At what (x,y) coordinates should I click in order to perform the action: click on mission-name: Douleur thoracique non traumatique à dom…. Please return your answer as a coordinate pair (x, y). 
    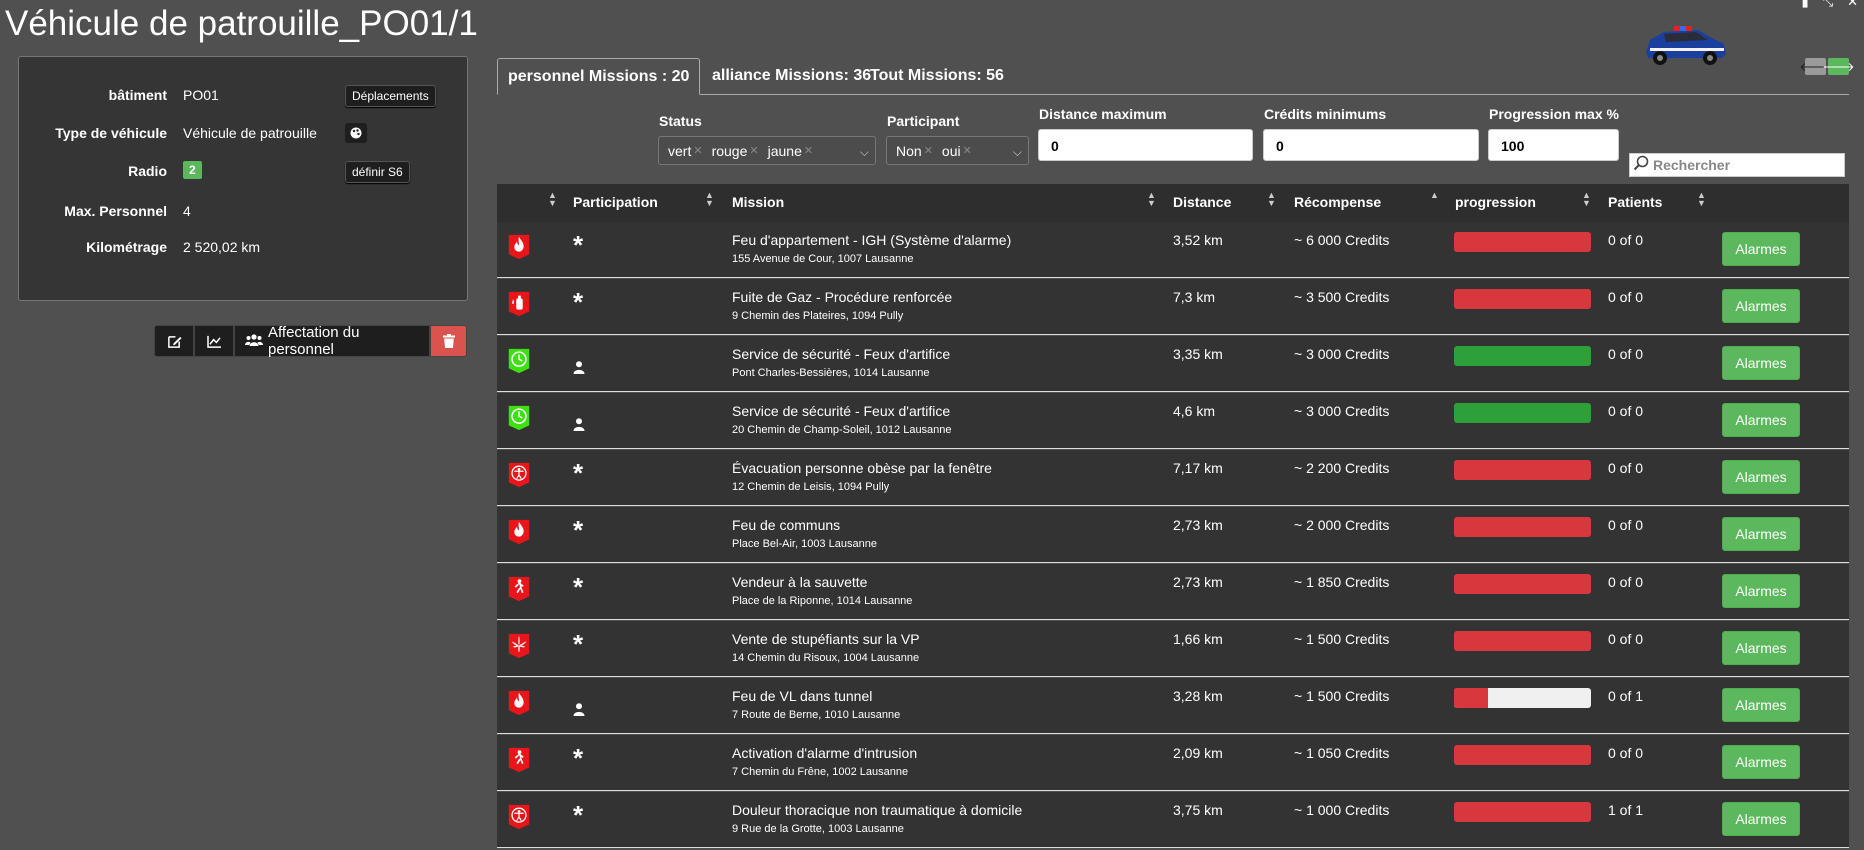
    Looking at the image, I should click on (877, 810).